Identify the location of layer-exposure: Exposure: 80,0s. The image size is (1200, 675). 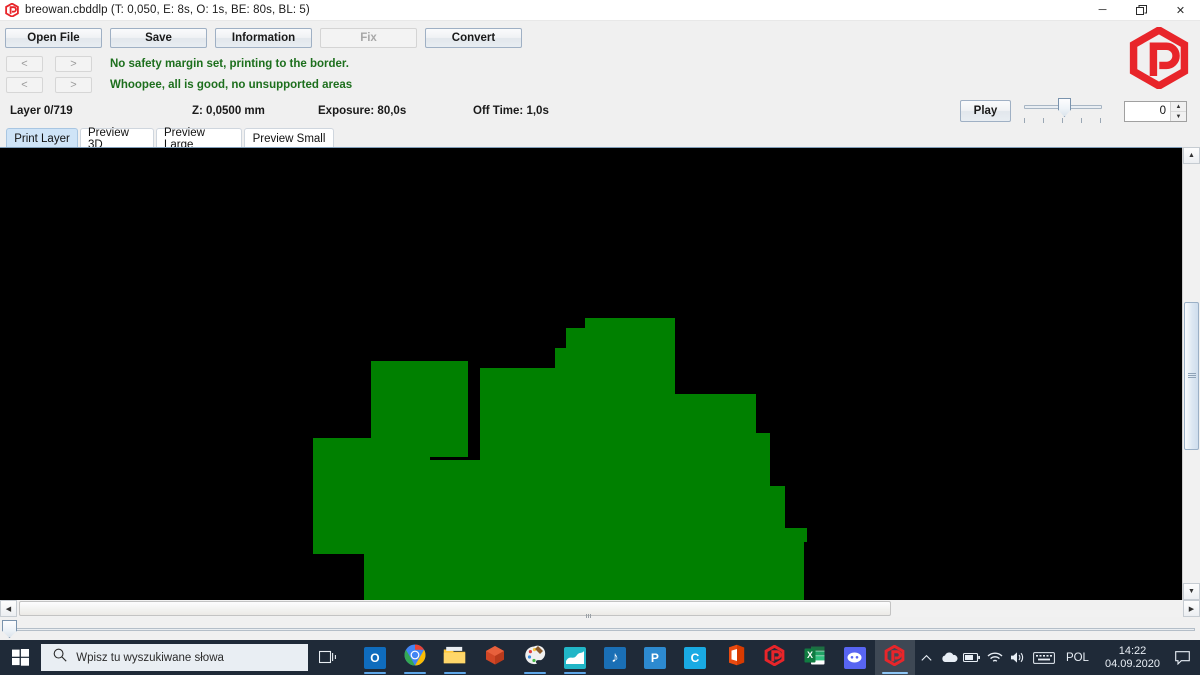
(362, 111).